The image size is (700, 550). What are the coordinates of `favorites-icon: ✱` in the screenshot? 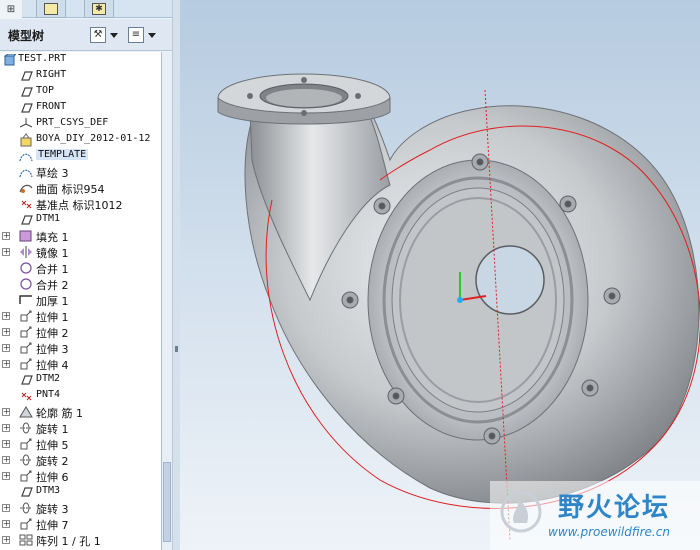 It's located at (99, 8).